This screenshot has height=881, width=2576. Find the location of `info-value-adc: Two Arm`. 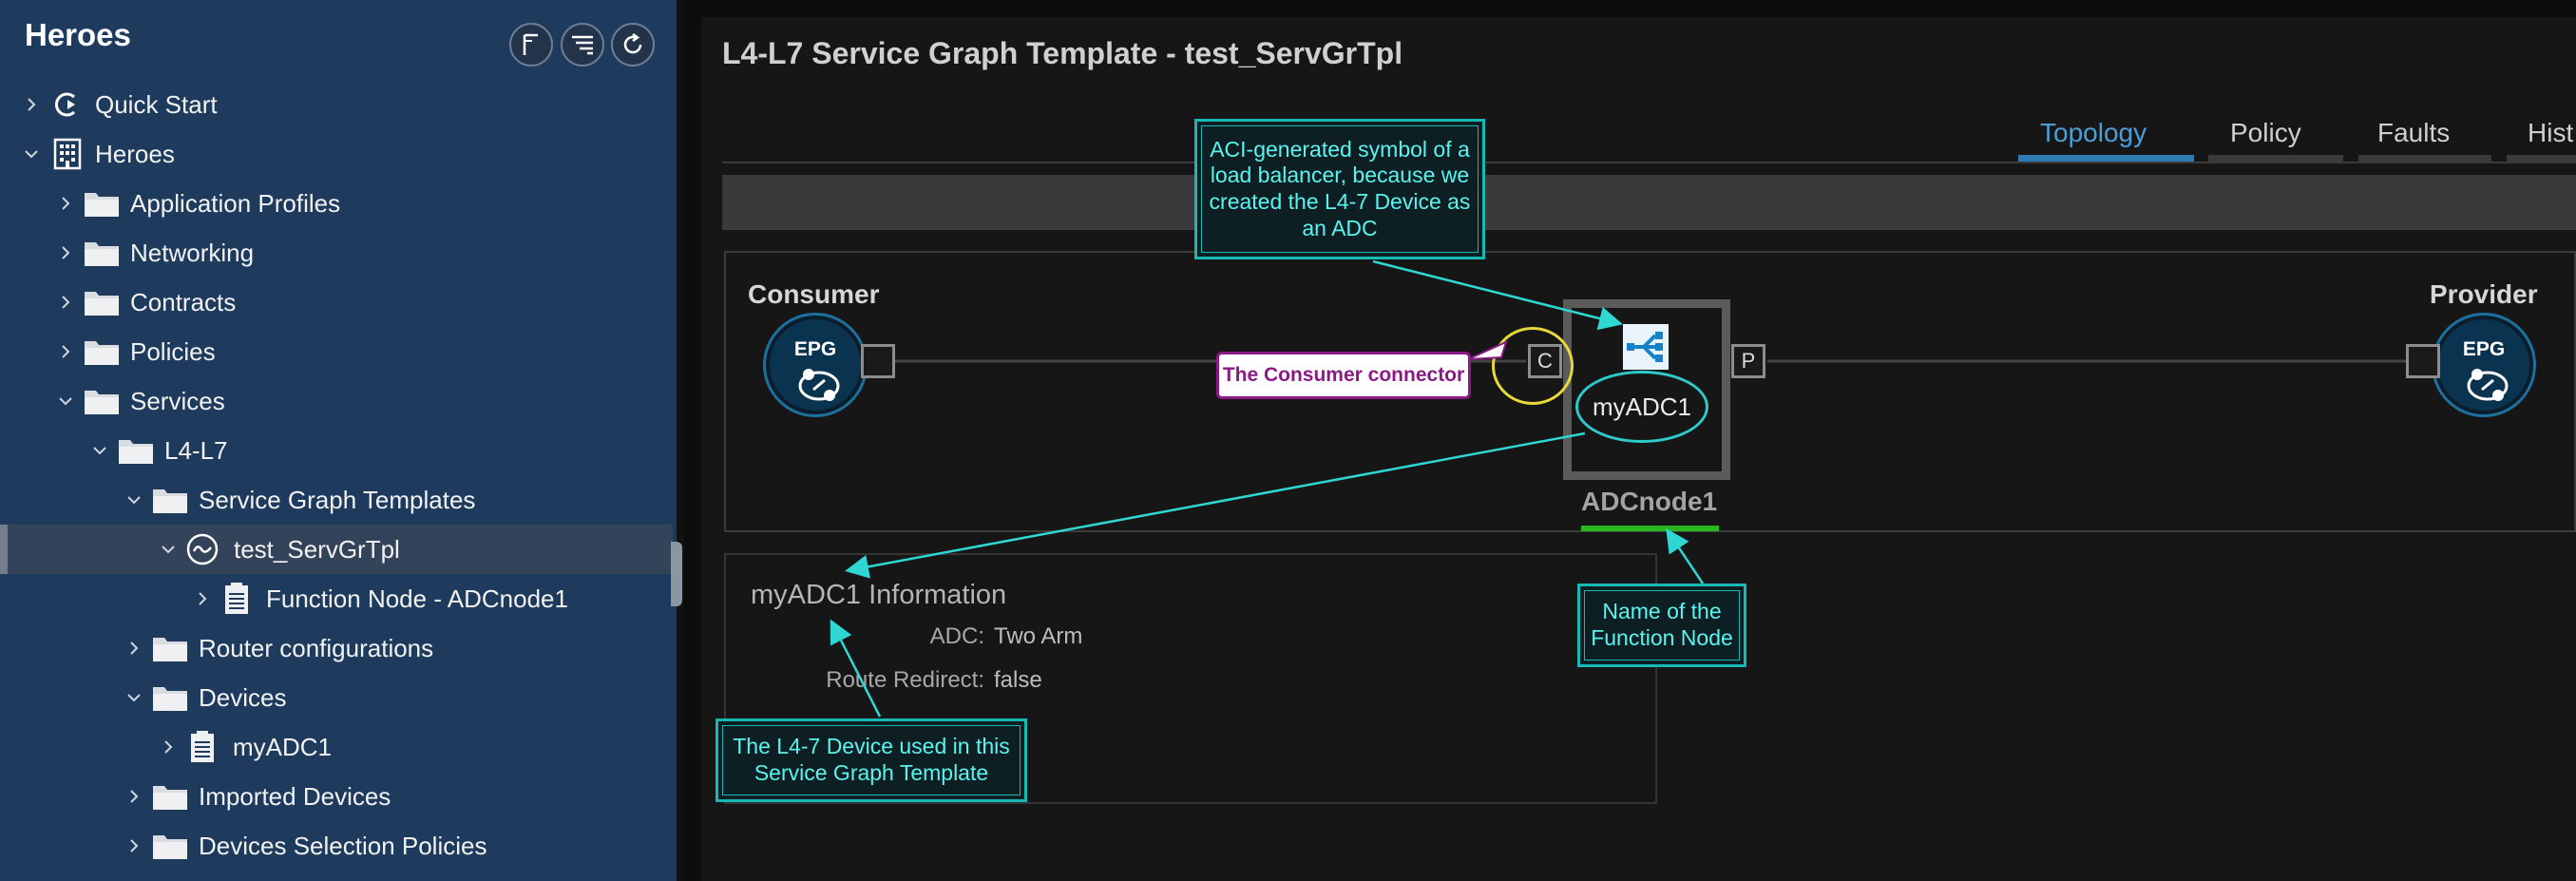

info-value-adc: Two Arm is located at coordinates (1038, 636).